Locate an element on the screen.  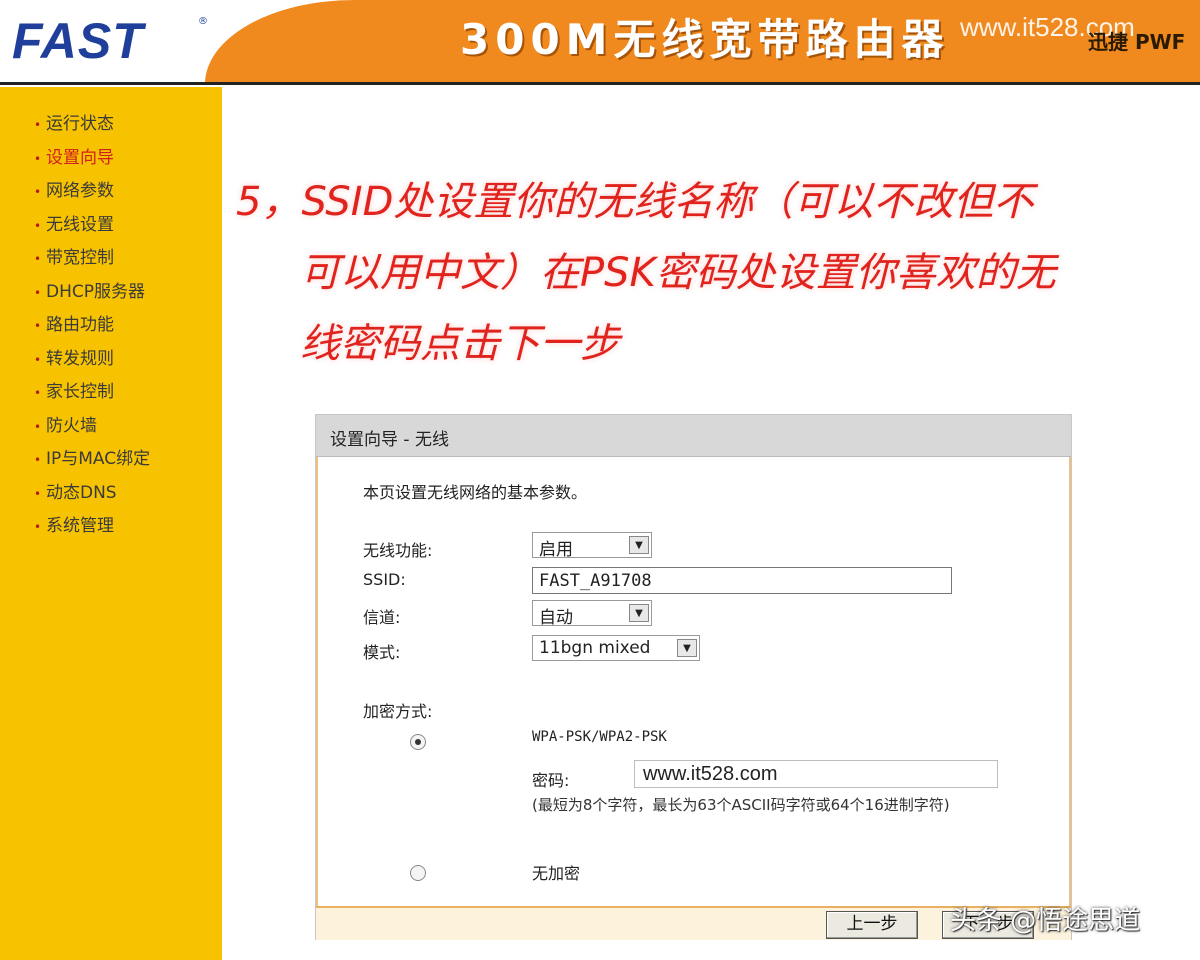
sidebar-item-label: 网络参数 is located at coordinates (80, 191).